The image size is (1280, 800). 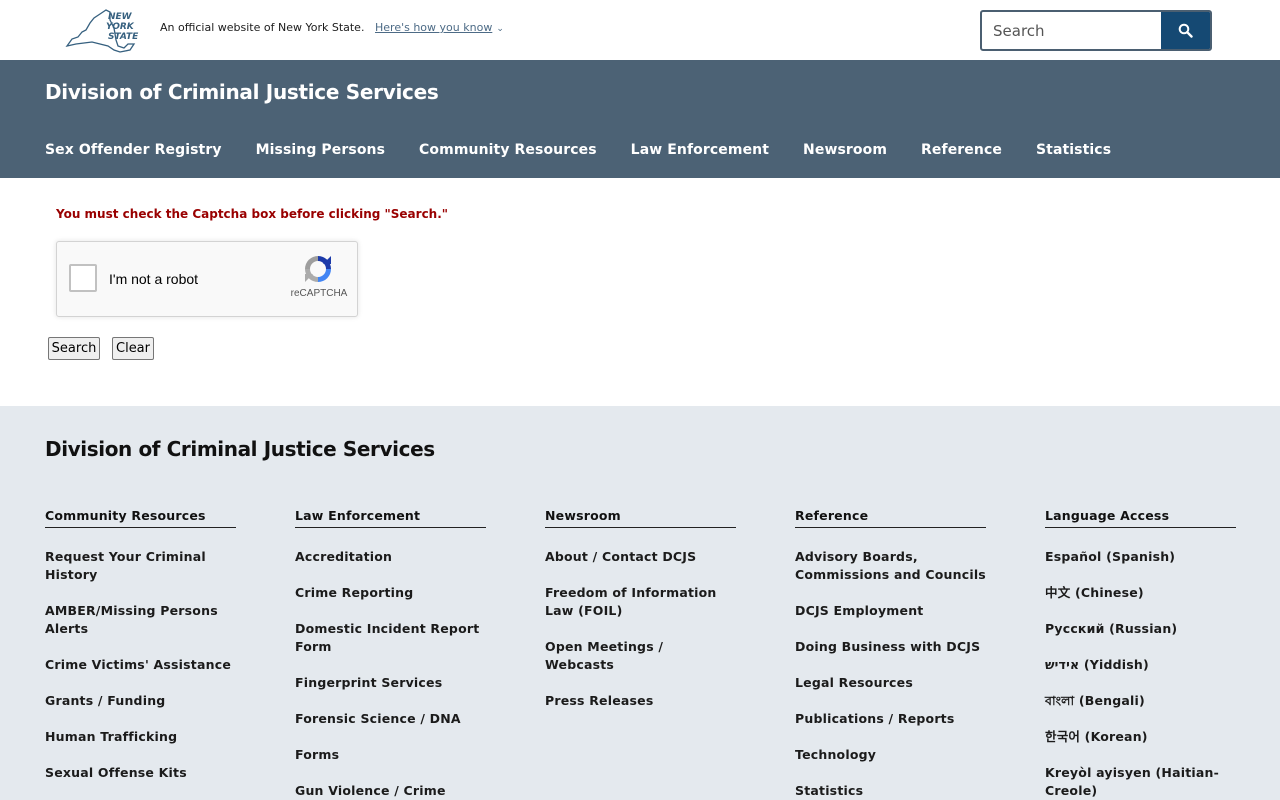 I want to click on logo-text-line1: NEW, so click(x=120, y=17).